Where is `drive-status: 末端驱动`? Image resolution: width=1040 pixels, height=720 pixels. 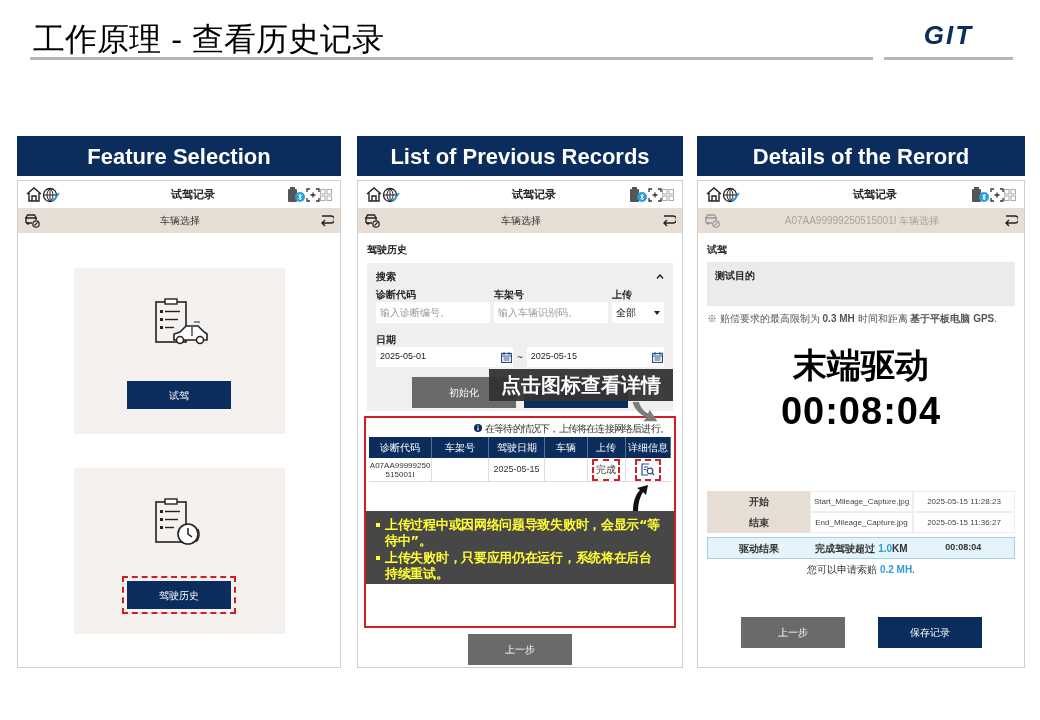
drive-status: 末端驱动 is located at coordinates (861, 365).